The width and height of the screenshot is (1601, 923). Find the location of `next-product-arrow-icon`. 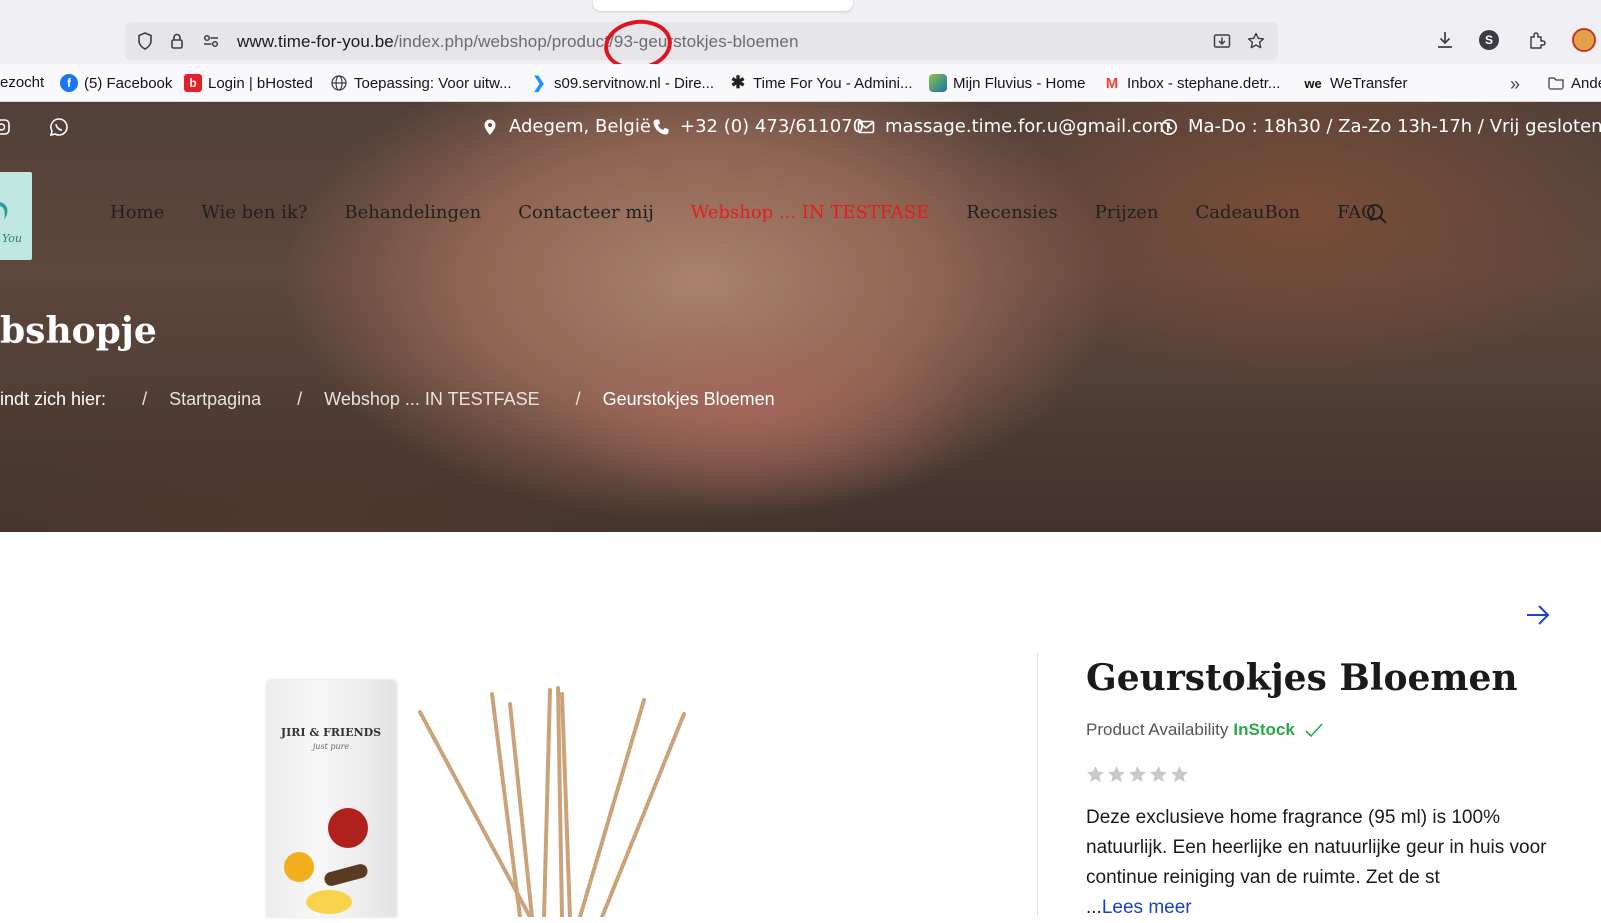

next-product-arrow-icon is located at coordinates (1538, 615).